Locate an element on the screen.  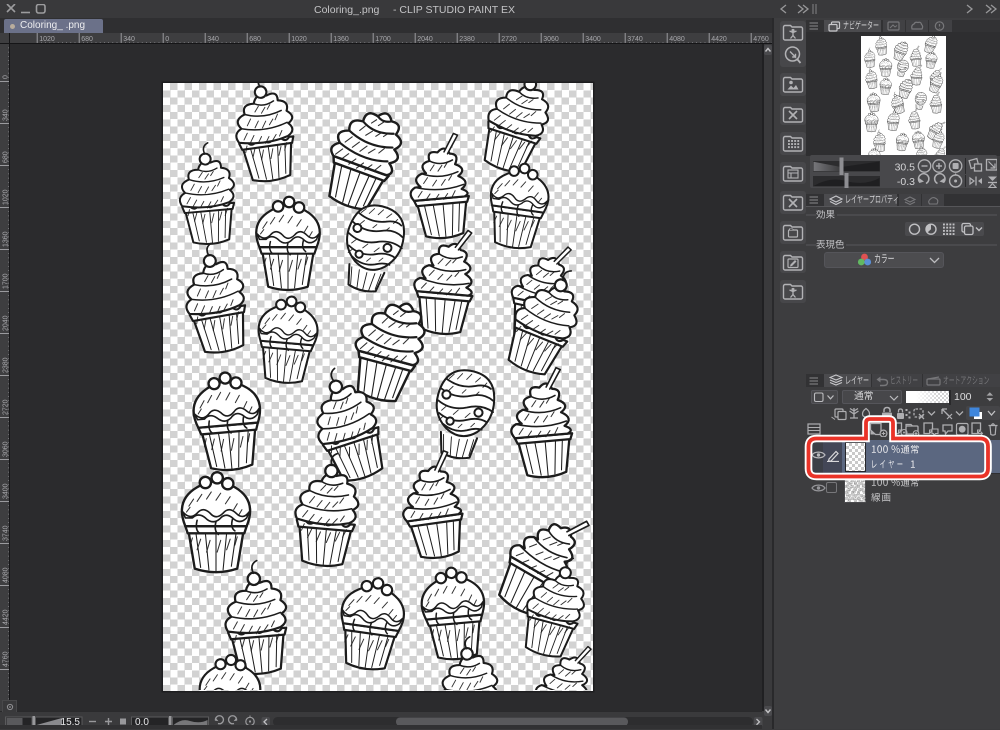
svg-text: -0.3 is located at coordinates (906, 182).